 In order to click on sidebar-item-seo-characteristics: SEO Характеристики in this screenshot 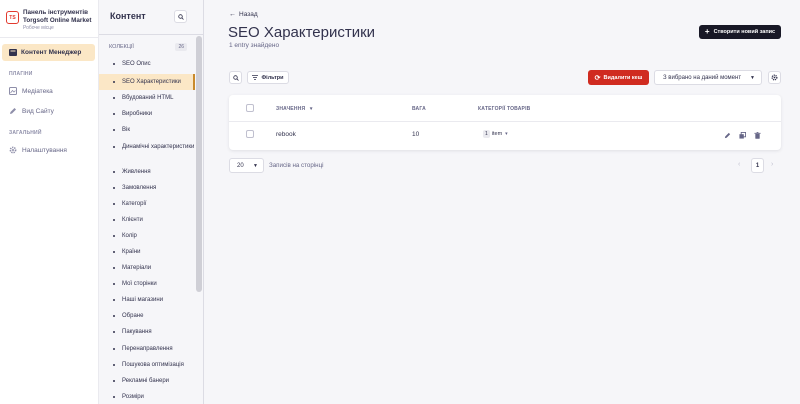, I will do `click(147, 82)`.